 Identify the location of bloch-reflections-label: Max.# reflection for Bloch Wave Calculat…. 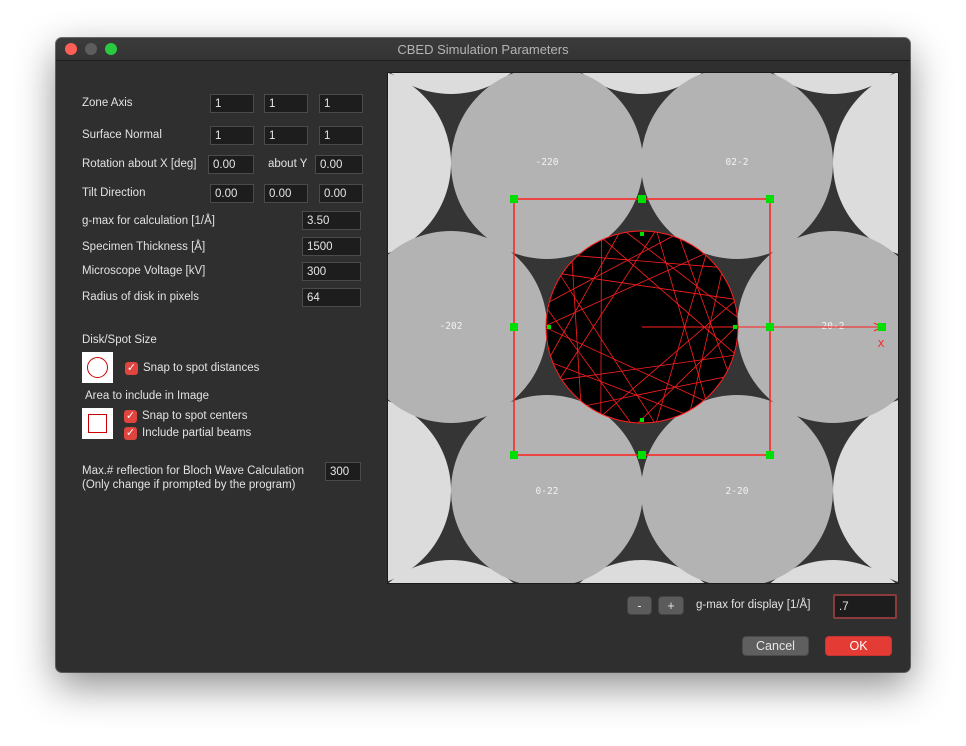
(193, 471).